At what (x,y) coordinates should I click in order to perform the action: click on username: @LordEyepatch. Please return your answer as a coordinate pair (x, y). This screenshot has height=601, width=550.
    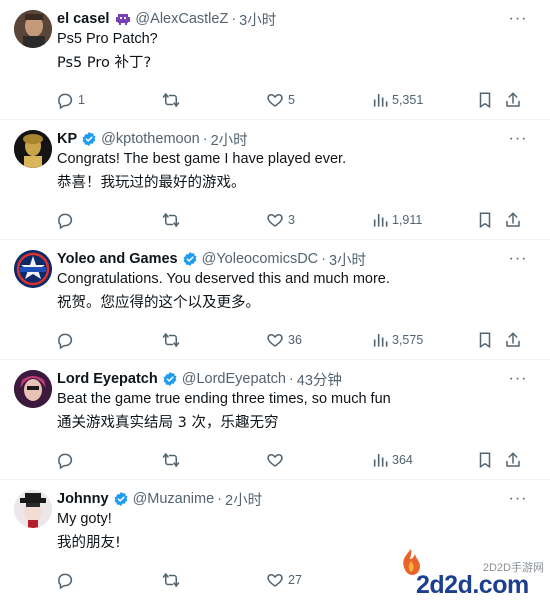
    Looking at the image, I should click on (234, 379).